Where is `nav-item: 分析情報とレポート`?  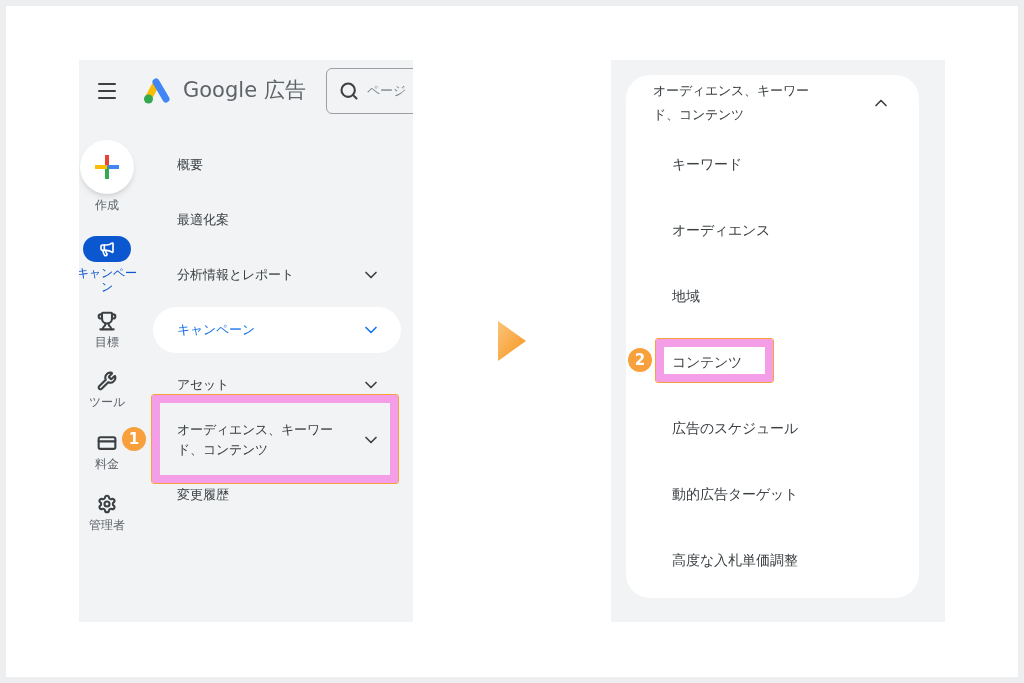 nav-item: 分析情報とレポート is located at coordinates (277, 274).